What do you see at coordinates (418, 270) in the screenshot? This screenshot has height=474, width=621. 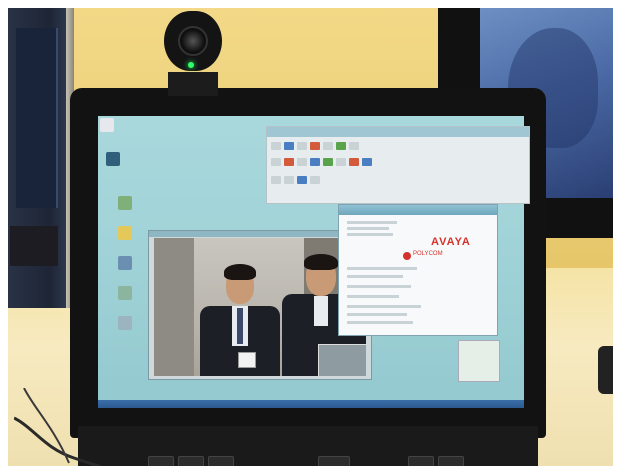 I see `about-dialog: AVAYA POLYCOM` at bounding box center [418, 270].